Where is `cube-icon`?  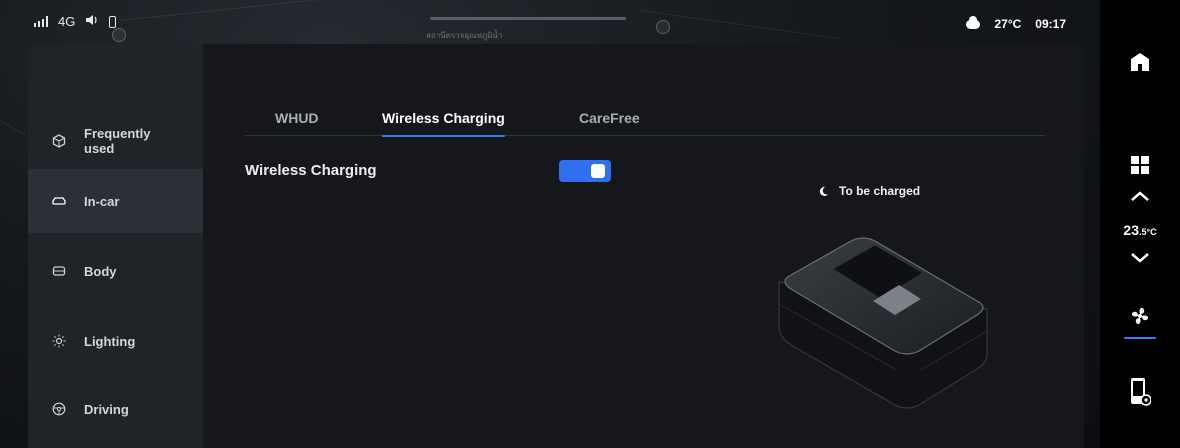 cube-icon is located at coordinates (59, 141).